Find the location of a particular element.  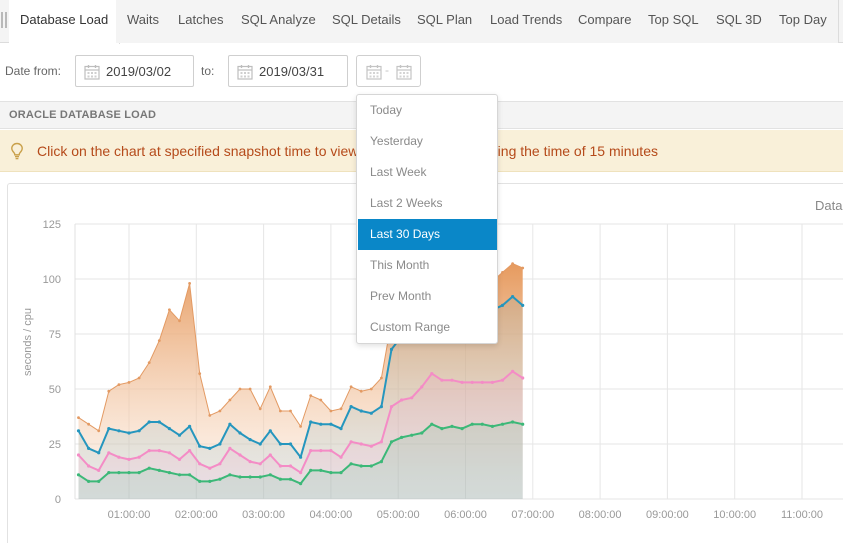

y-tick-label: 50 is located at coordinates (55, 390).